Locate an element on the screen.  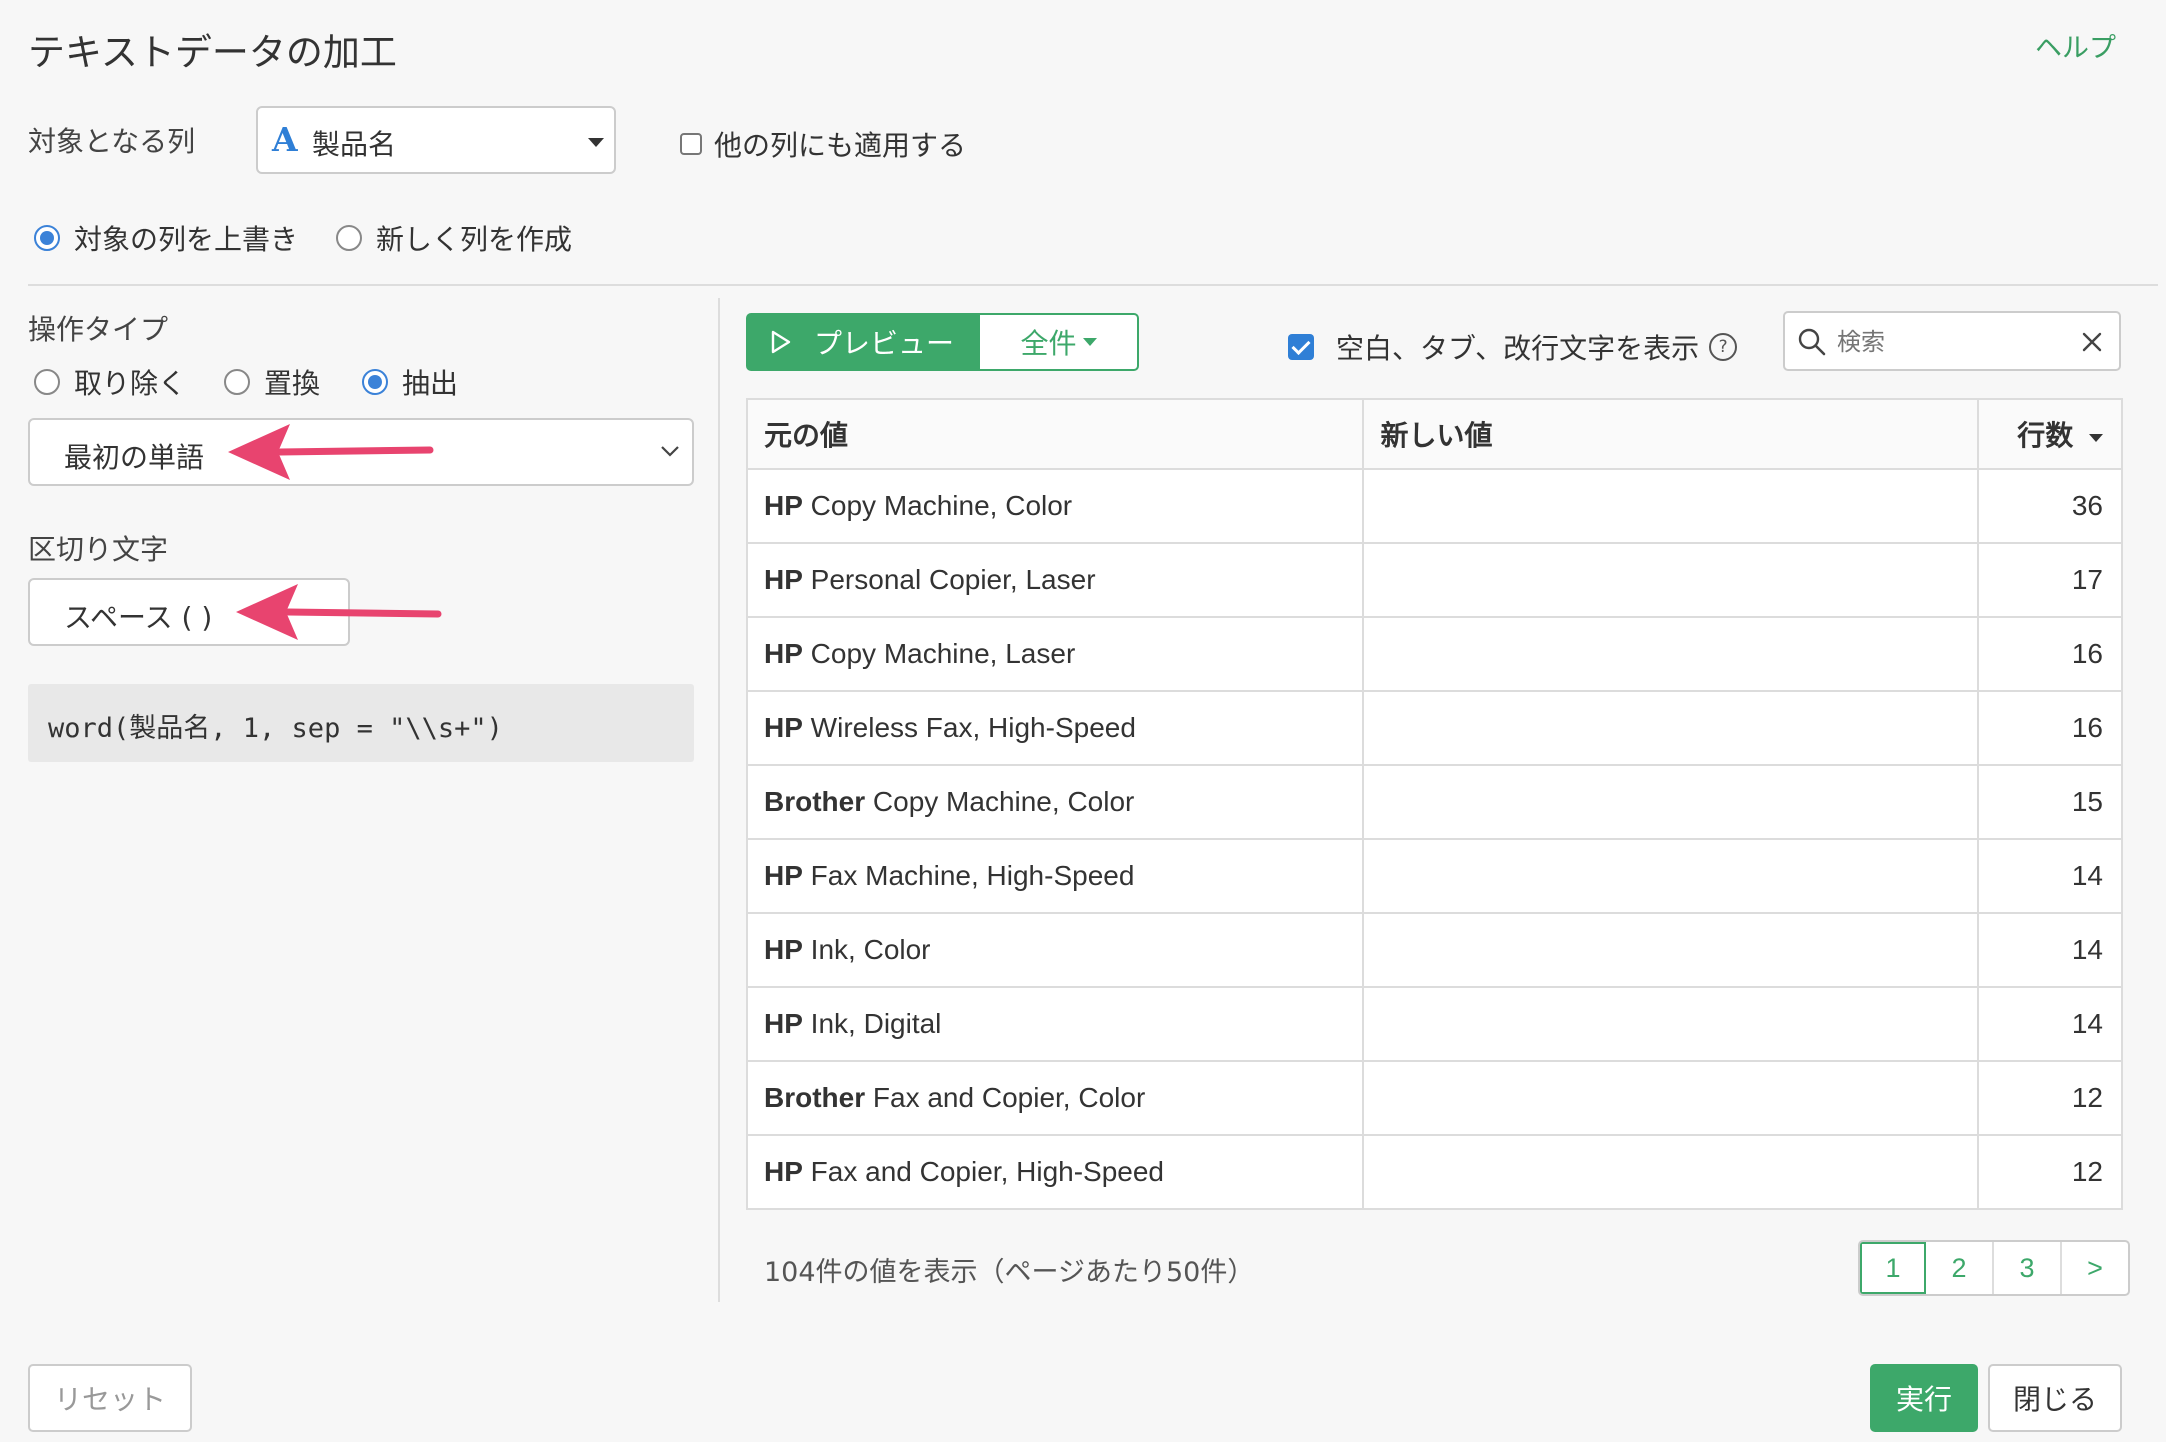
operation-extract-option: 抽出 is located at coordinates (410, 382).